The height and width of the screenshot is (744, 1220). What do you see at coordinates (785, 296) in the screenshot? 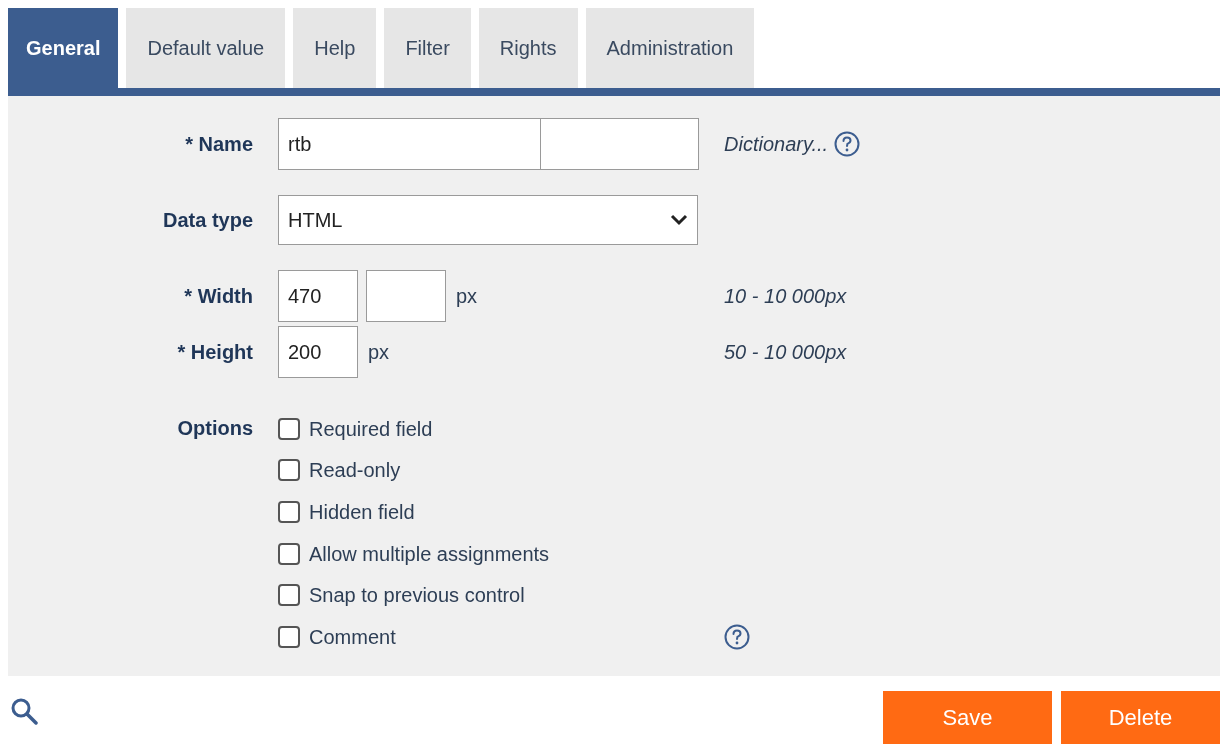
I see `range-hint: 10 - 10 000px` at bounding box center [785, 296].